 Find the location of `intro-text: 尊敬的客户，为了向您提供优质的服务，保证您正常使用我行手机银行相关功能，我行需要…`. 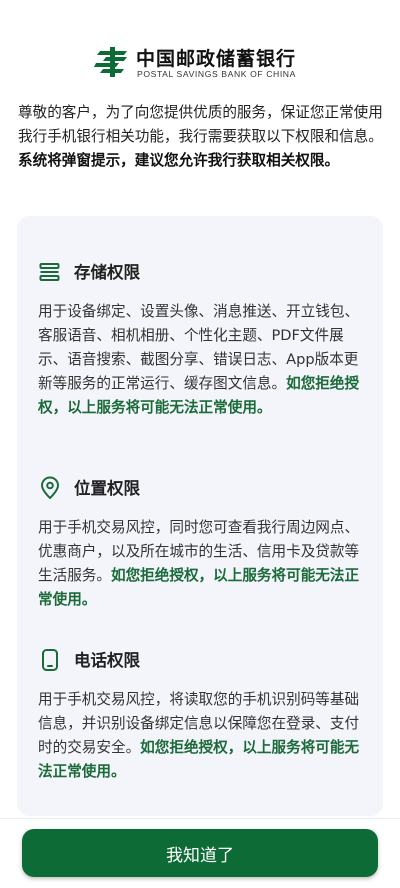

intro-text: 尊敬的客户，为了向您提供优质的服务，保证您正常使用我行手机银行相关功能，我行需要… is located at coordinates (201, 137).